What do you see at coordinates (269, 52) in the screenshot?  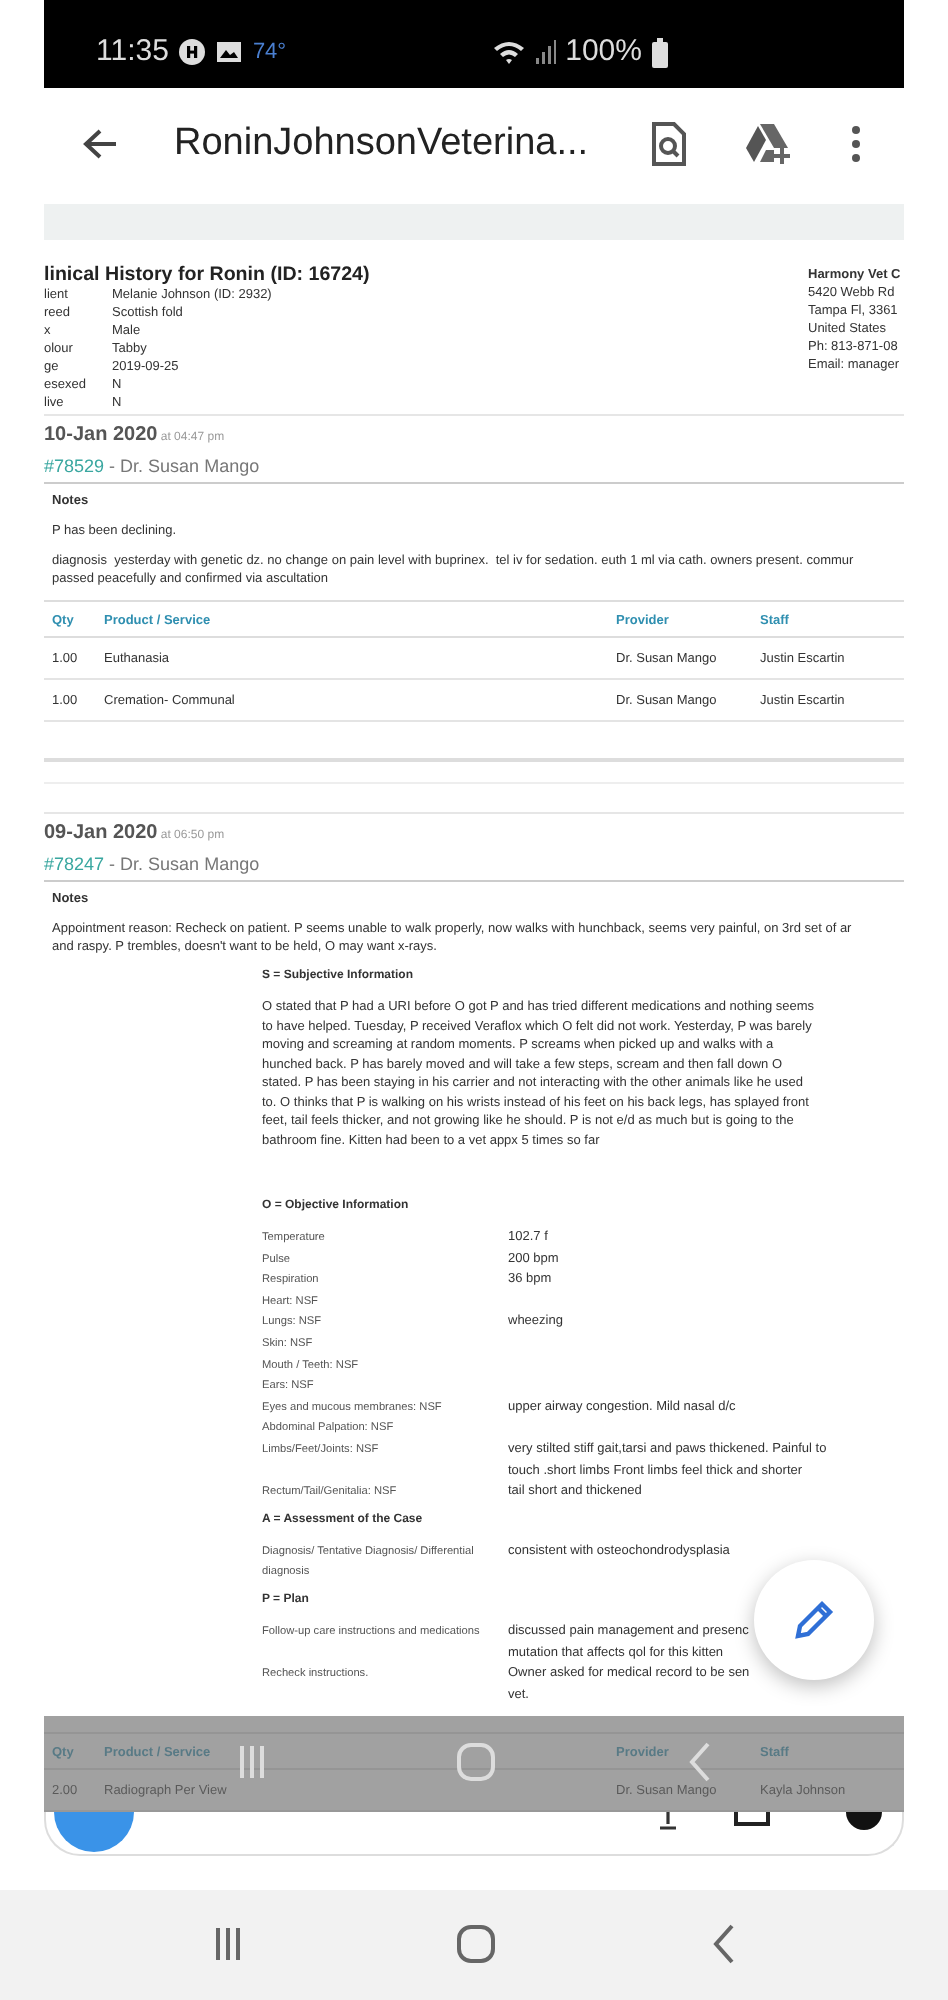 I see `temperature-text: 74°` at bounding box center [269, 52].